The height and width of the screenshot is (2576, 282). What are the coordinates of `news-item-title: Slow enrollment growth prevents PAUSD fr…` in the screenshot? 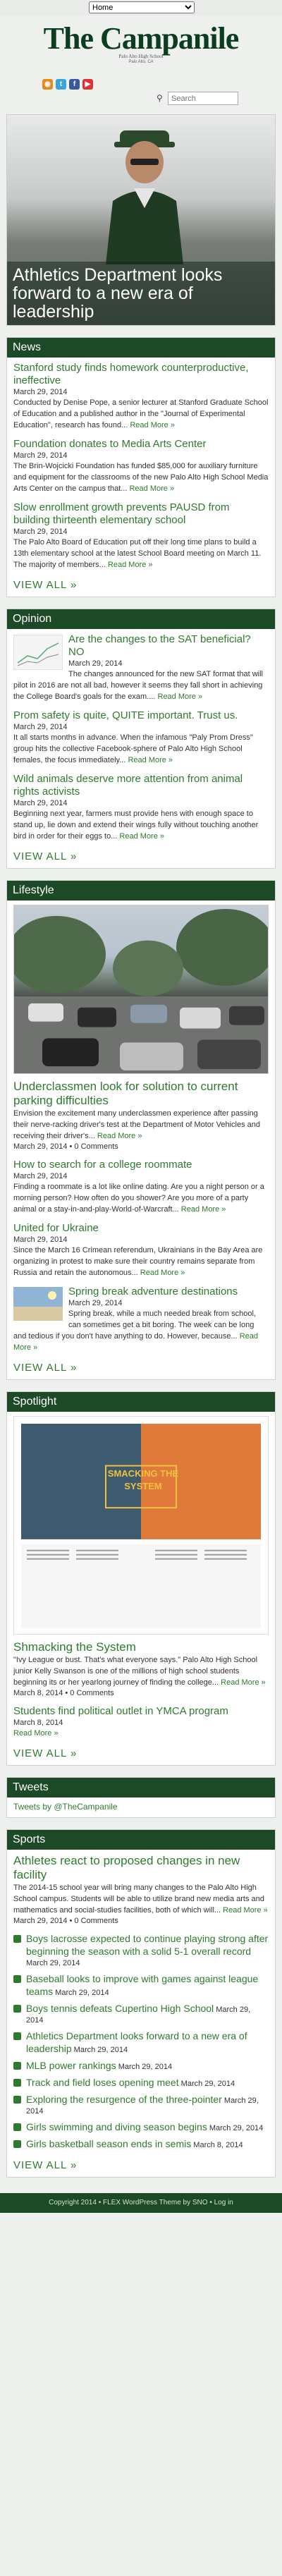 It's located at (141, 514).